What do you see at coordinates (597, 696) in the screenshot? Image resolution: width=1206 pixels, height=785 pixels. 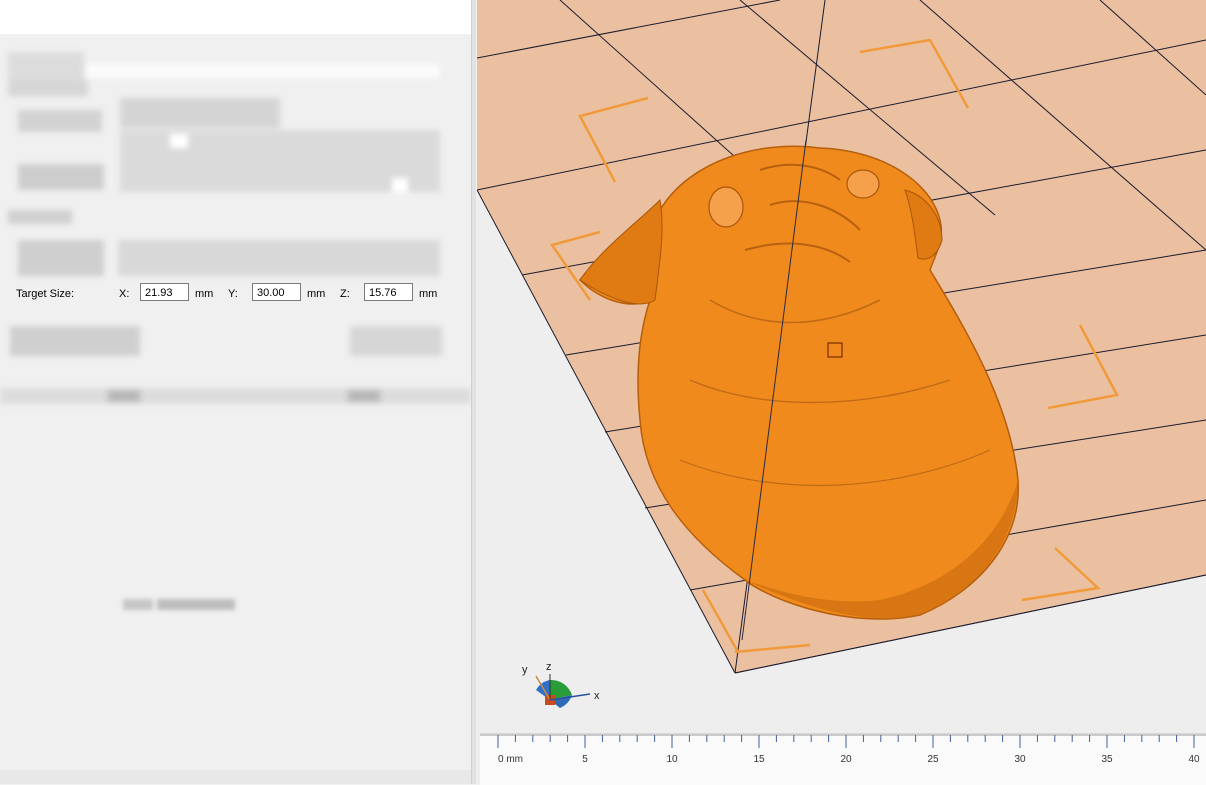 I see `axis-x-label: x` at bounding box center [597, 696].